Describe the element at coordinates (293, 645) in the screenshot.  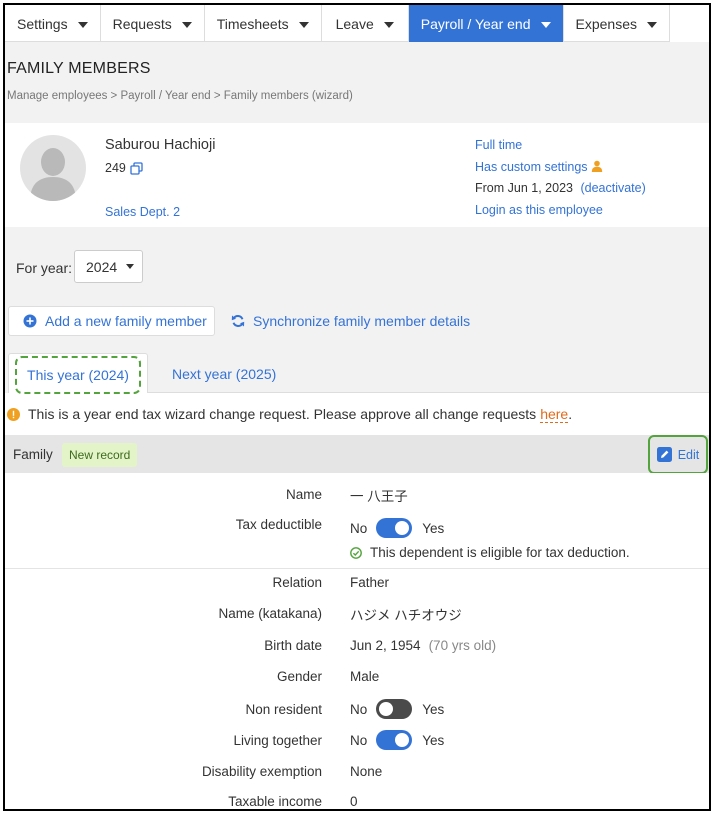
I see `field-birth-date-label: Birth date` at that location.